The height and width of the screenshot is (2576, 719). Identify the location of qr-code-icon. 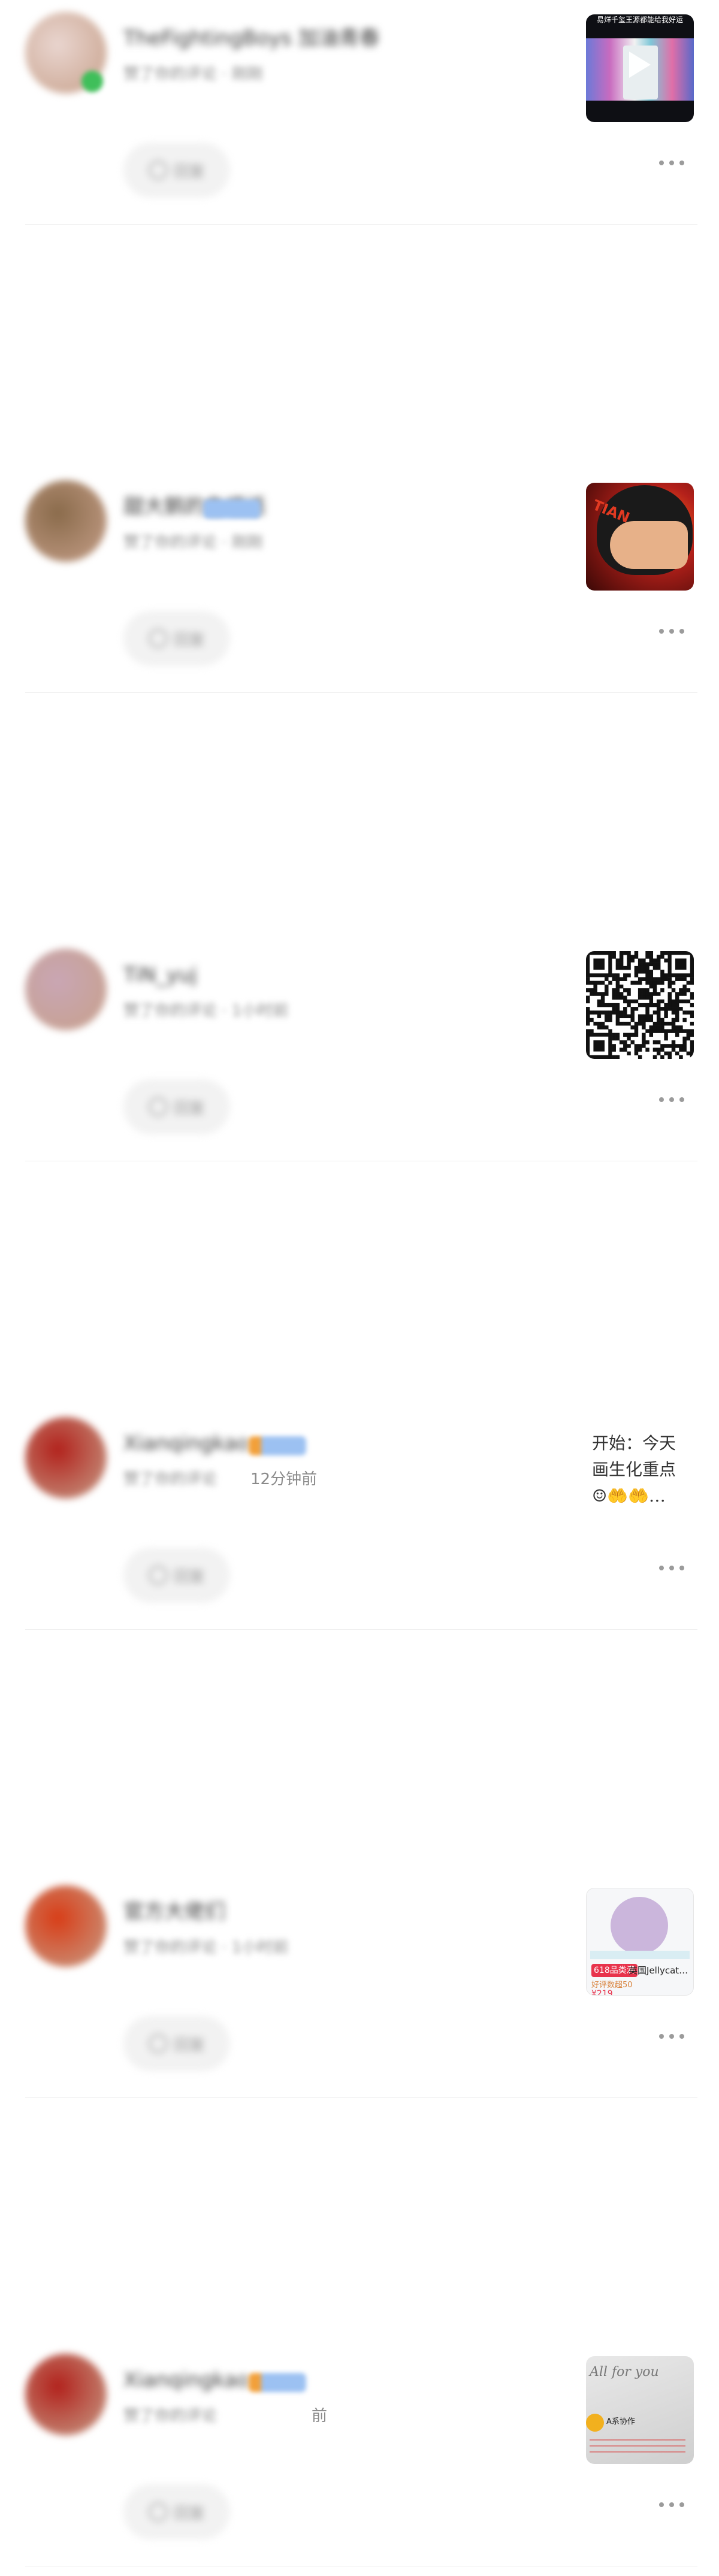
(640, 1005).